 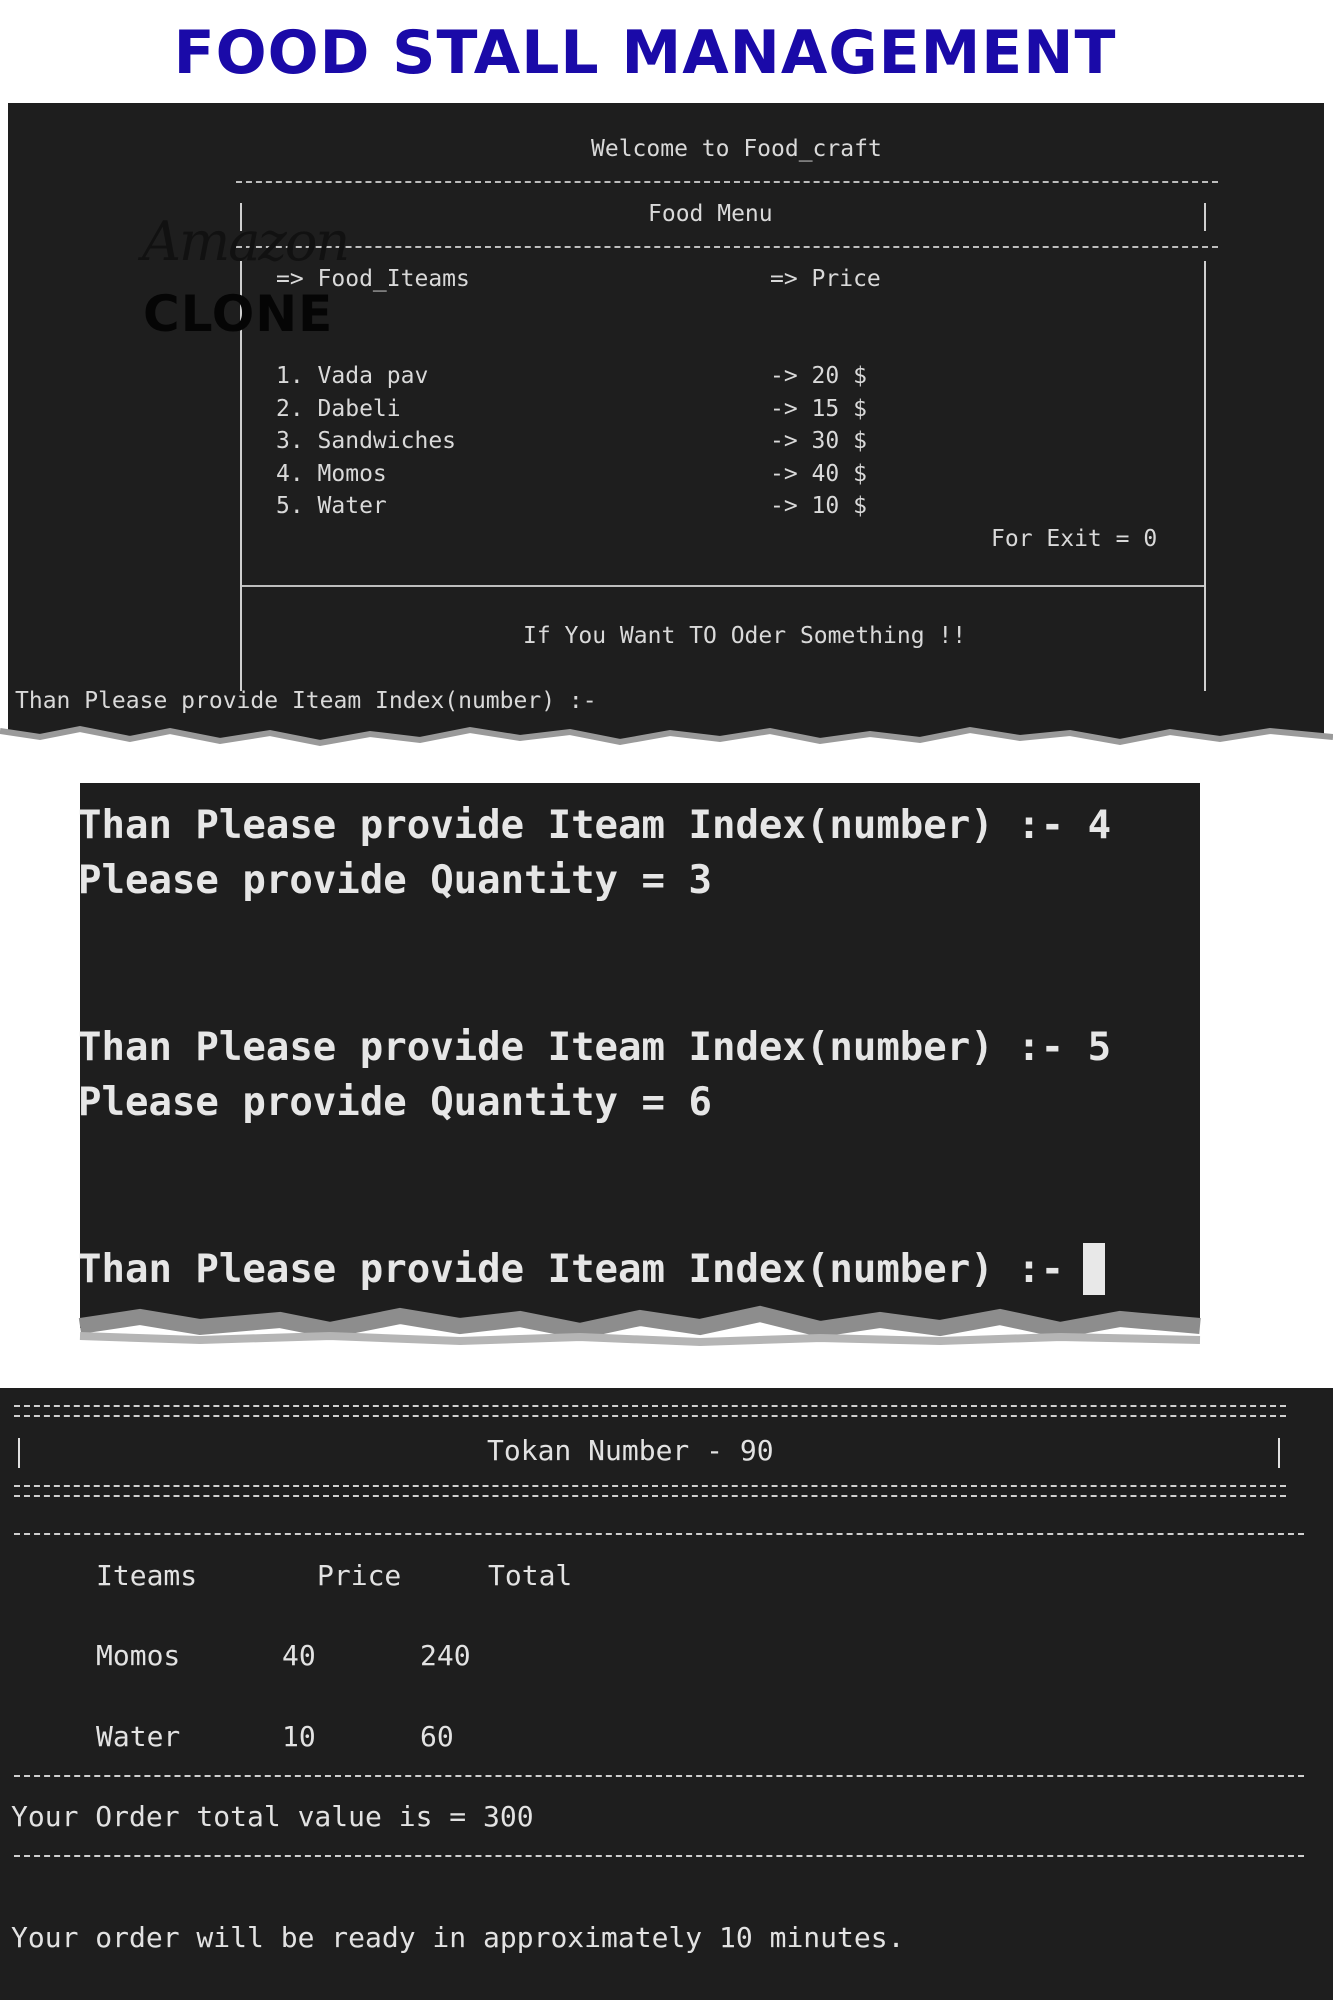 I want to click on exit-hint: For Exit = 0, so click(x=1074, y=539).